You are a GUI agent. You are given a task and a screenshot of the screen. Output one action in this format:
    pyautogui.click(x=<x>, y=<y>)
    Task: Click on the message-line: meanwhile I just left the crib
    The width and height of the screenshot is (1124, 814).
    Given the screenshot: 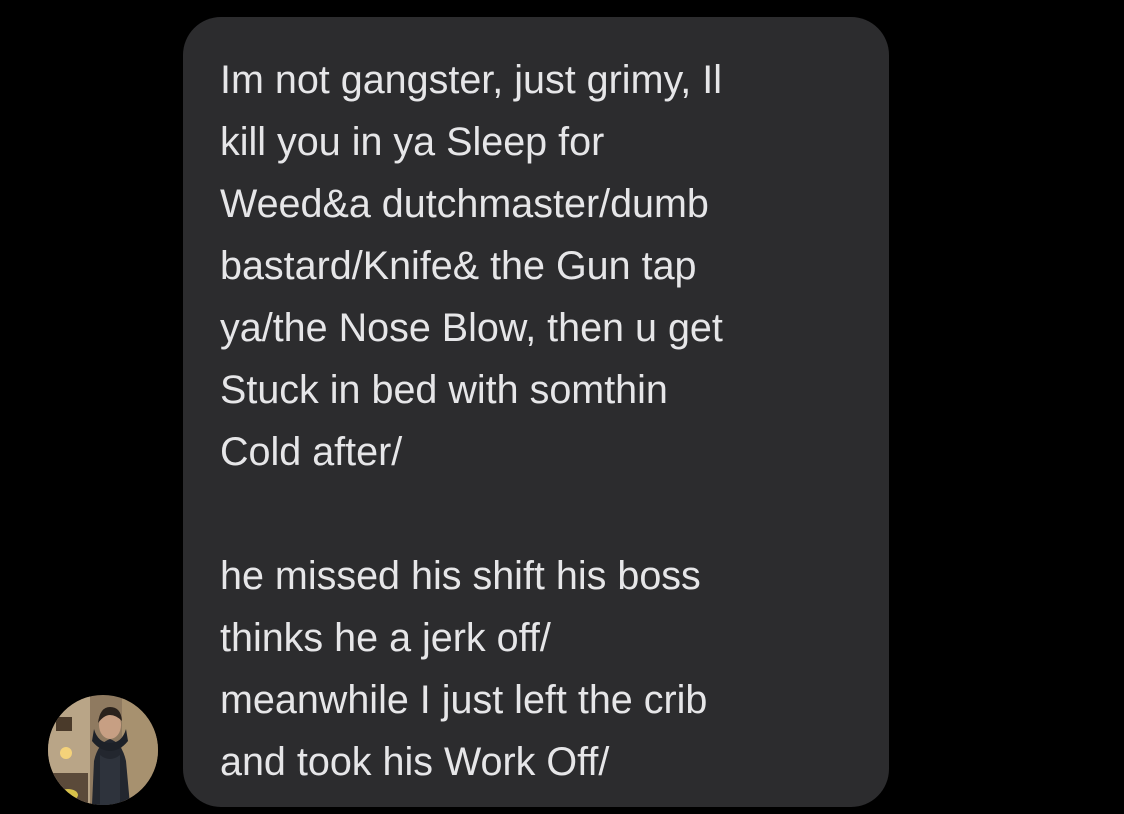 What is the action you would take?
    pyautogui.click(x=464, y=700)
    